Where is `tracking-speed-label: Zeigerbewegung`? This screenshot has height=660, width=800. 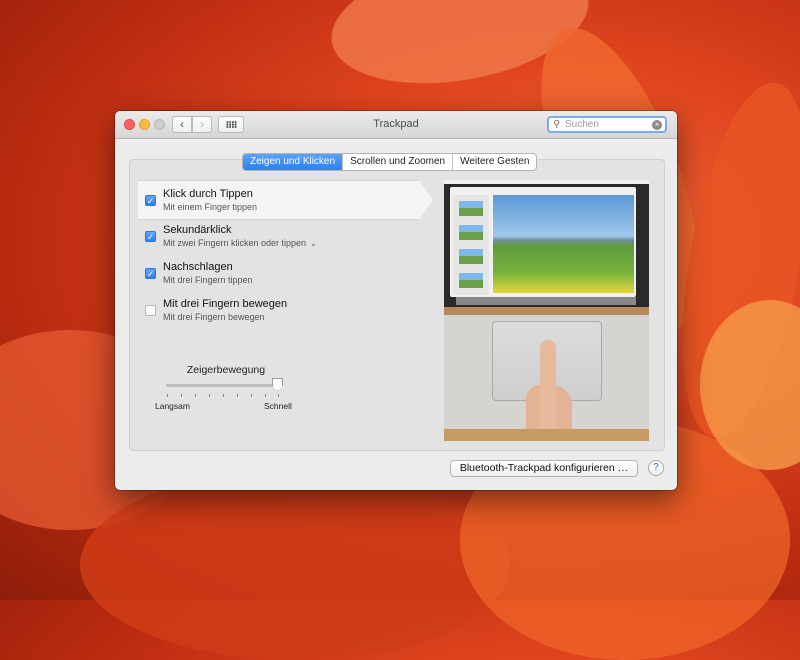 tracking-speed-label: Zeigerbewegung is located at coordinates (226, 370).